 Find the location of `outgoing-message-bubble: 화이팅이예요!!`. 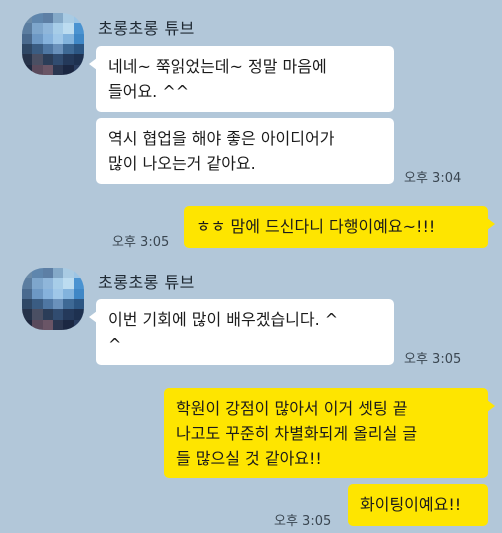

outgoing-message-bubble: 화이팅이예요!! is located at coordinates (418, 505).